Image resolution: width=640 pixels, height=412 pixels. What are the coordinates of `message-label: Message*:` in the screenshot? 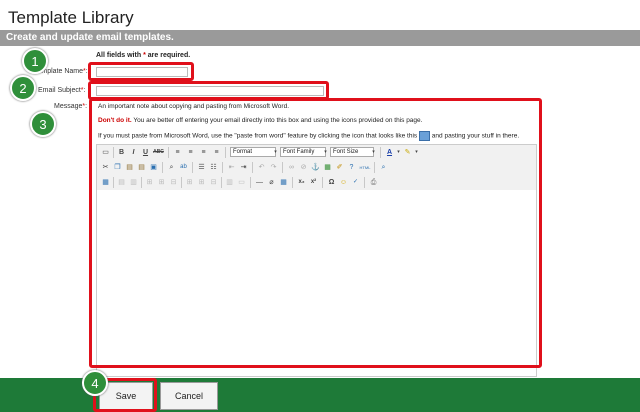 It's located at (71, 106).